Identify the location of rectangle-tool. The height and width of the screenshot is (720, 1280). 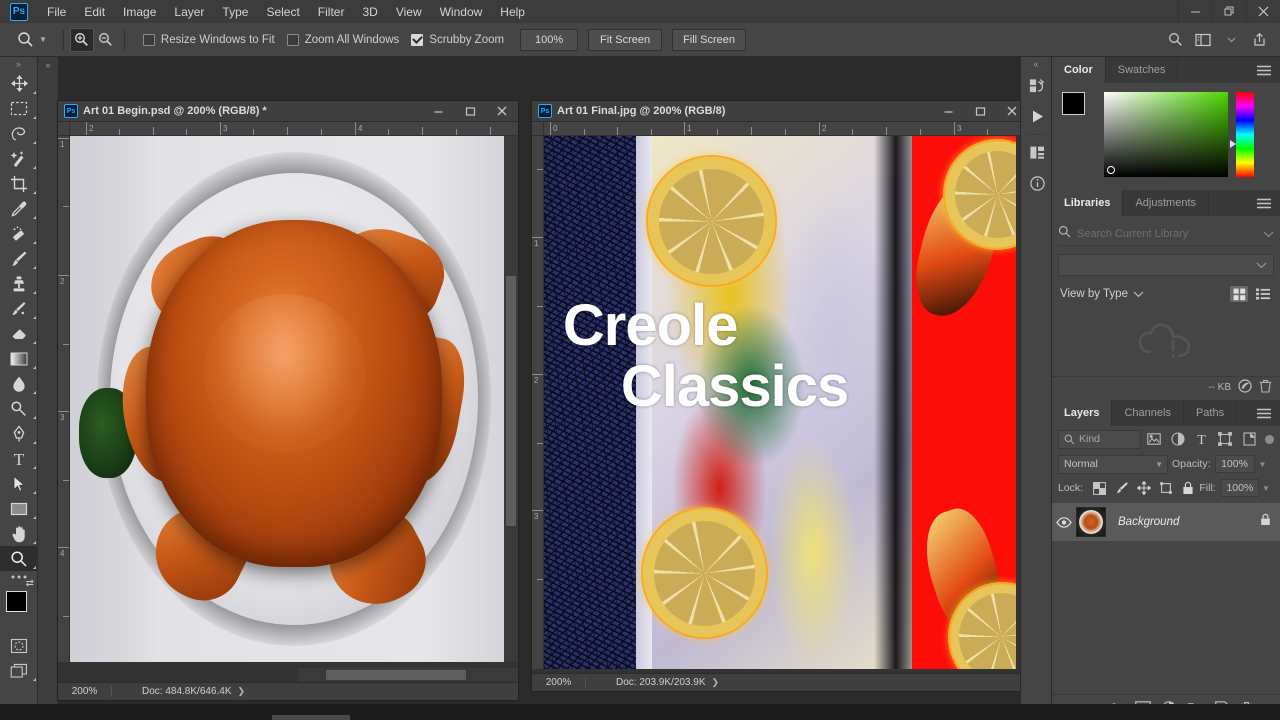
(19, 508).